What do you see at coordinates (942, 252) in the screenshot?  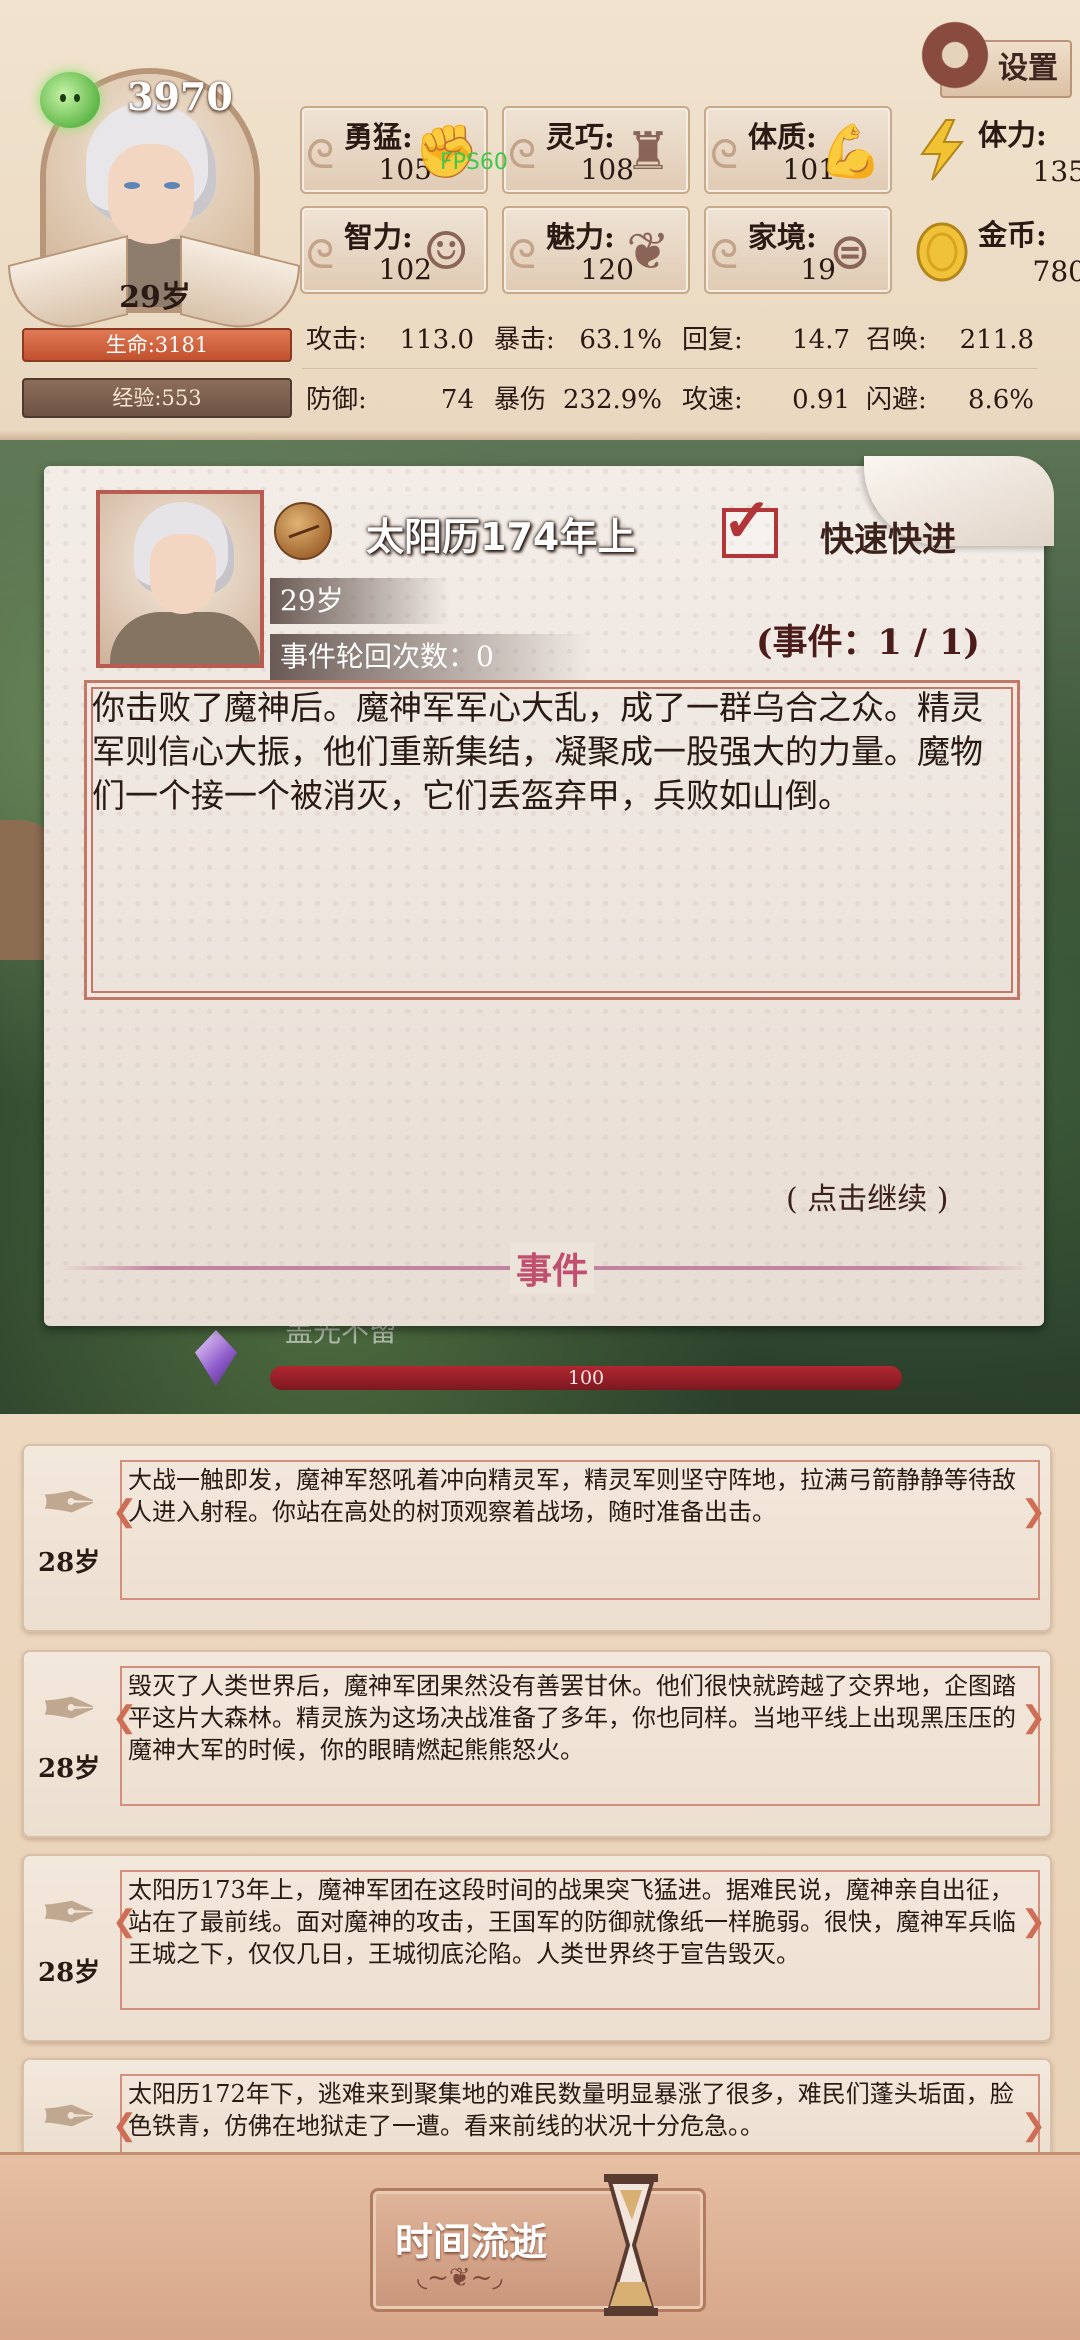 I see `gold-coin-icon` at bounding box center [942, 252].